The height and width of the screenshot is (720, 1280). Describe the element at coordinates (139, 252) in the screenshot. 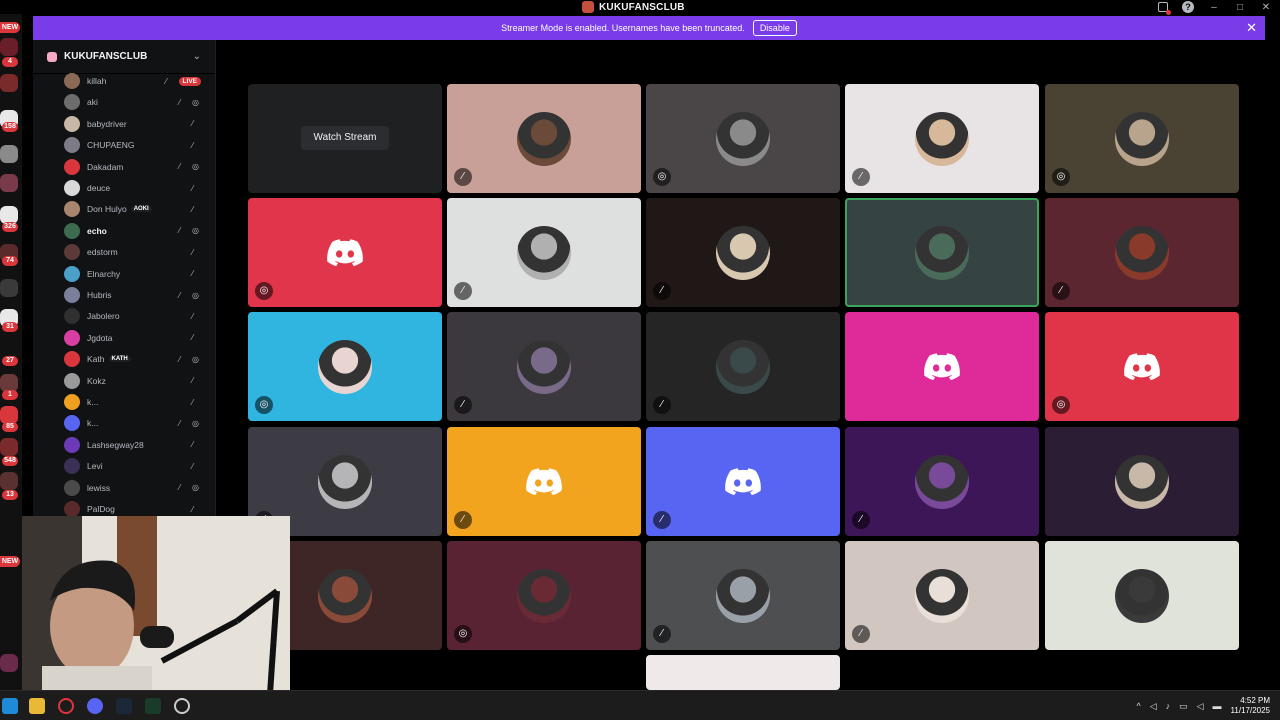

I see `voice-member: edstorm ⁄` at that location.